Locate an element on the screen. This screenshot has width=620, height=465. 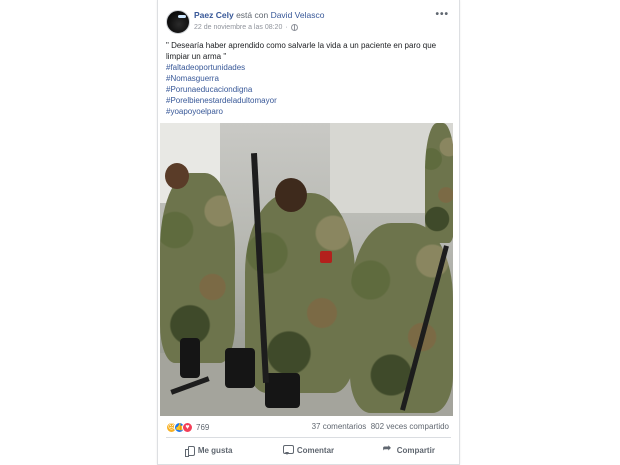
globe-icon is located at coordinates (294, 27).